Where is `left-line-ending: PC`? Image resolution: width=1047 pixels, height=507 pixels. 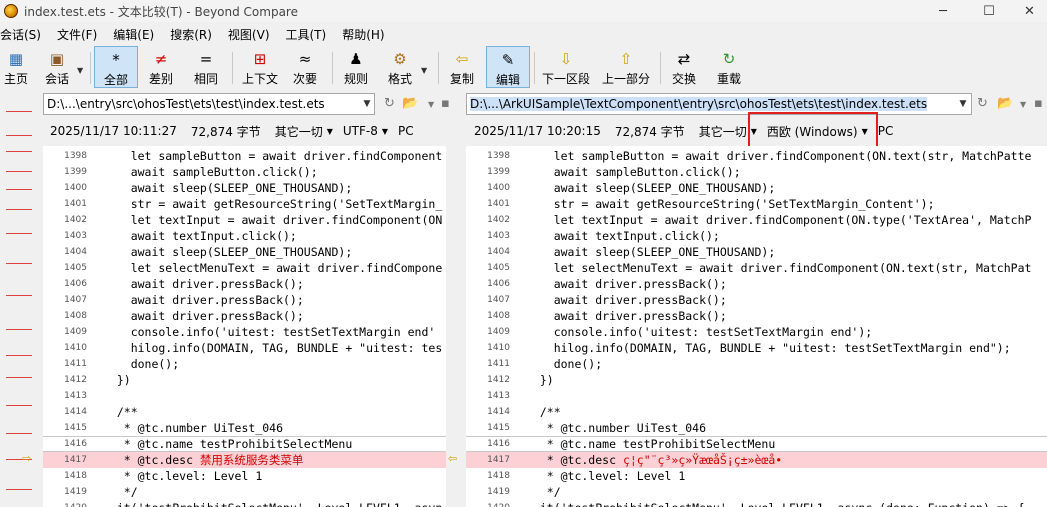 left-line-ending: PC is located at coordinates (406, 131).